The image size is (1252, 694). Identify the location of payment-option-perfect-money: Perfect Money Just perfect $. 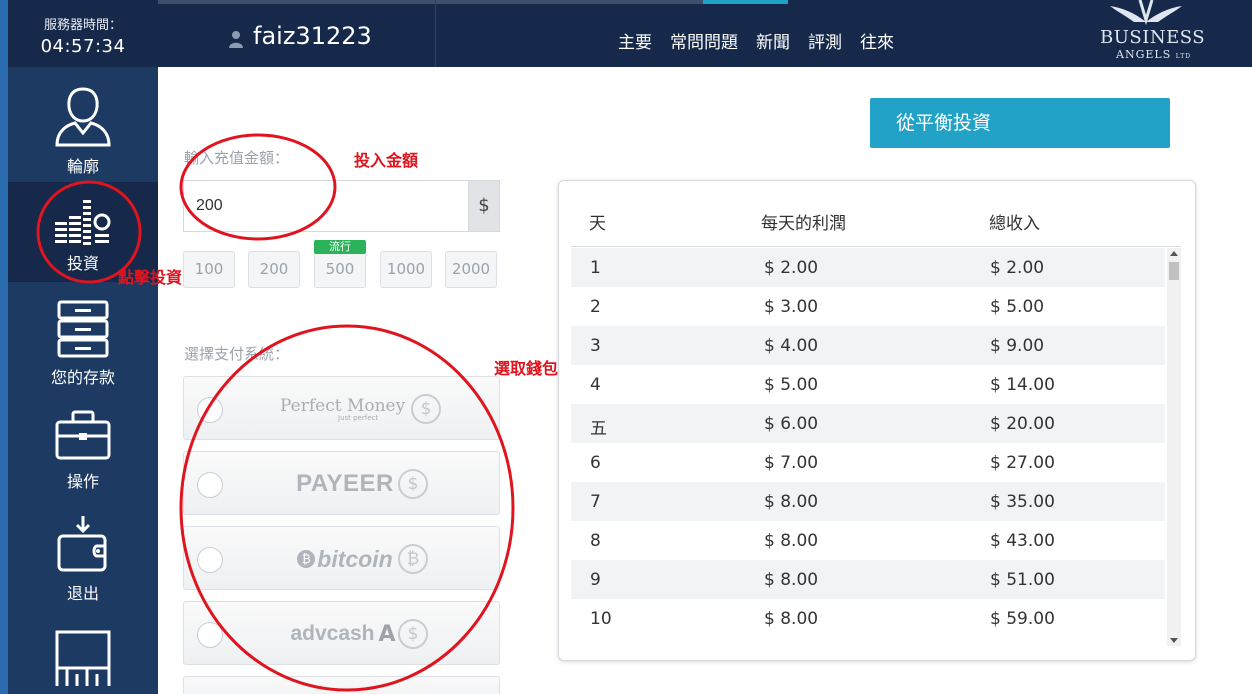
(341, 408).